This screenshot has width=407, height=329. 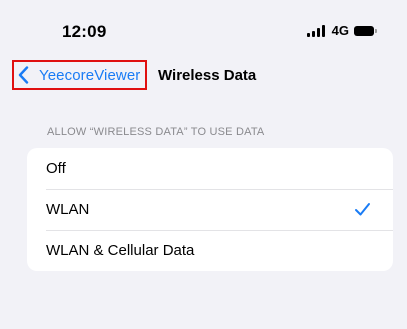 I want to click on option-label: WLAN & Cellular Data, so click(x=120, y=250).